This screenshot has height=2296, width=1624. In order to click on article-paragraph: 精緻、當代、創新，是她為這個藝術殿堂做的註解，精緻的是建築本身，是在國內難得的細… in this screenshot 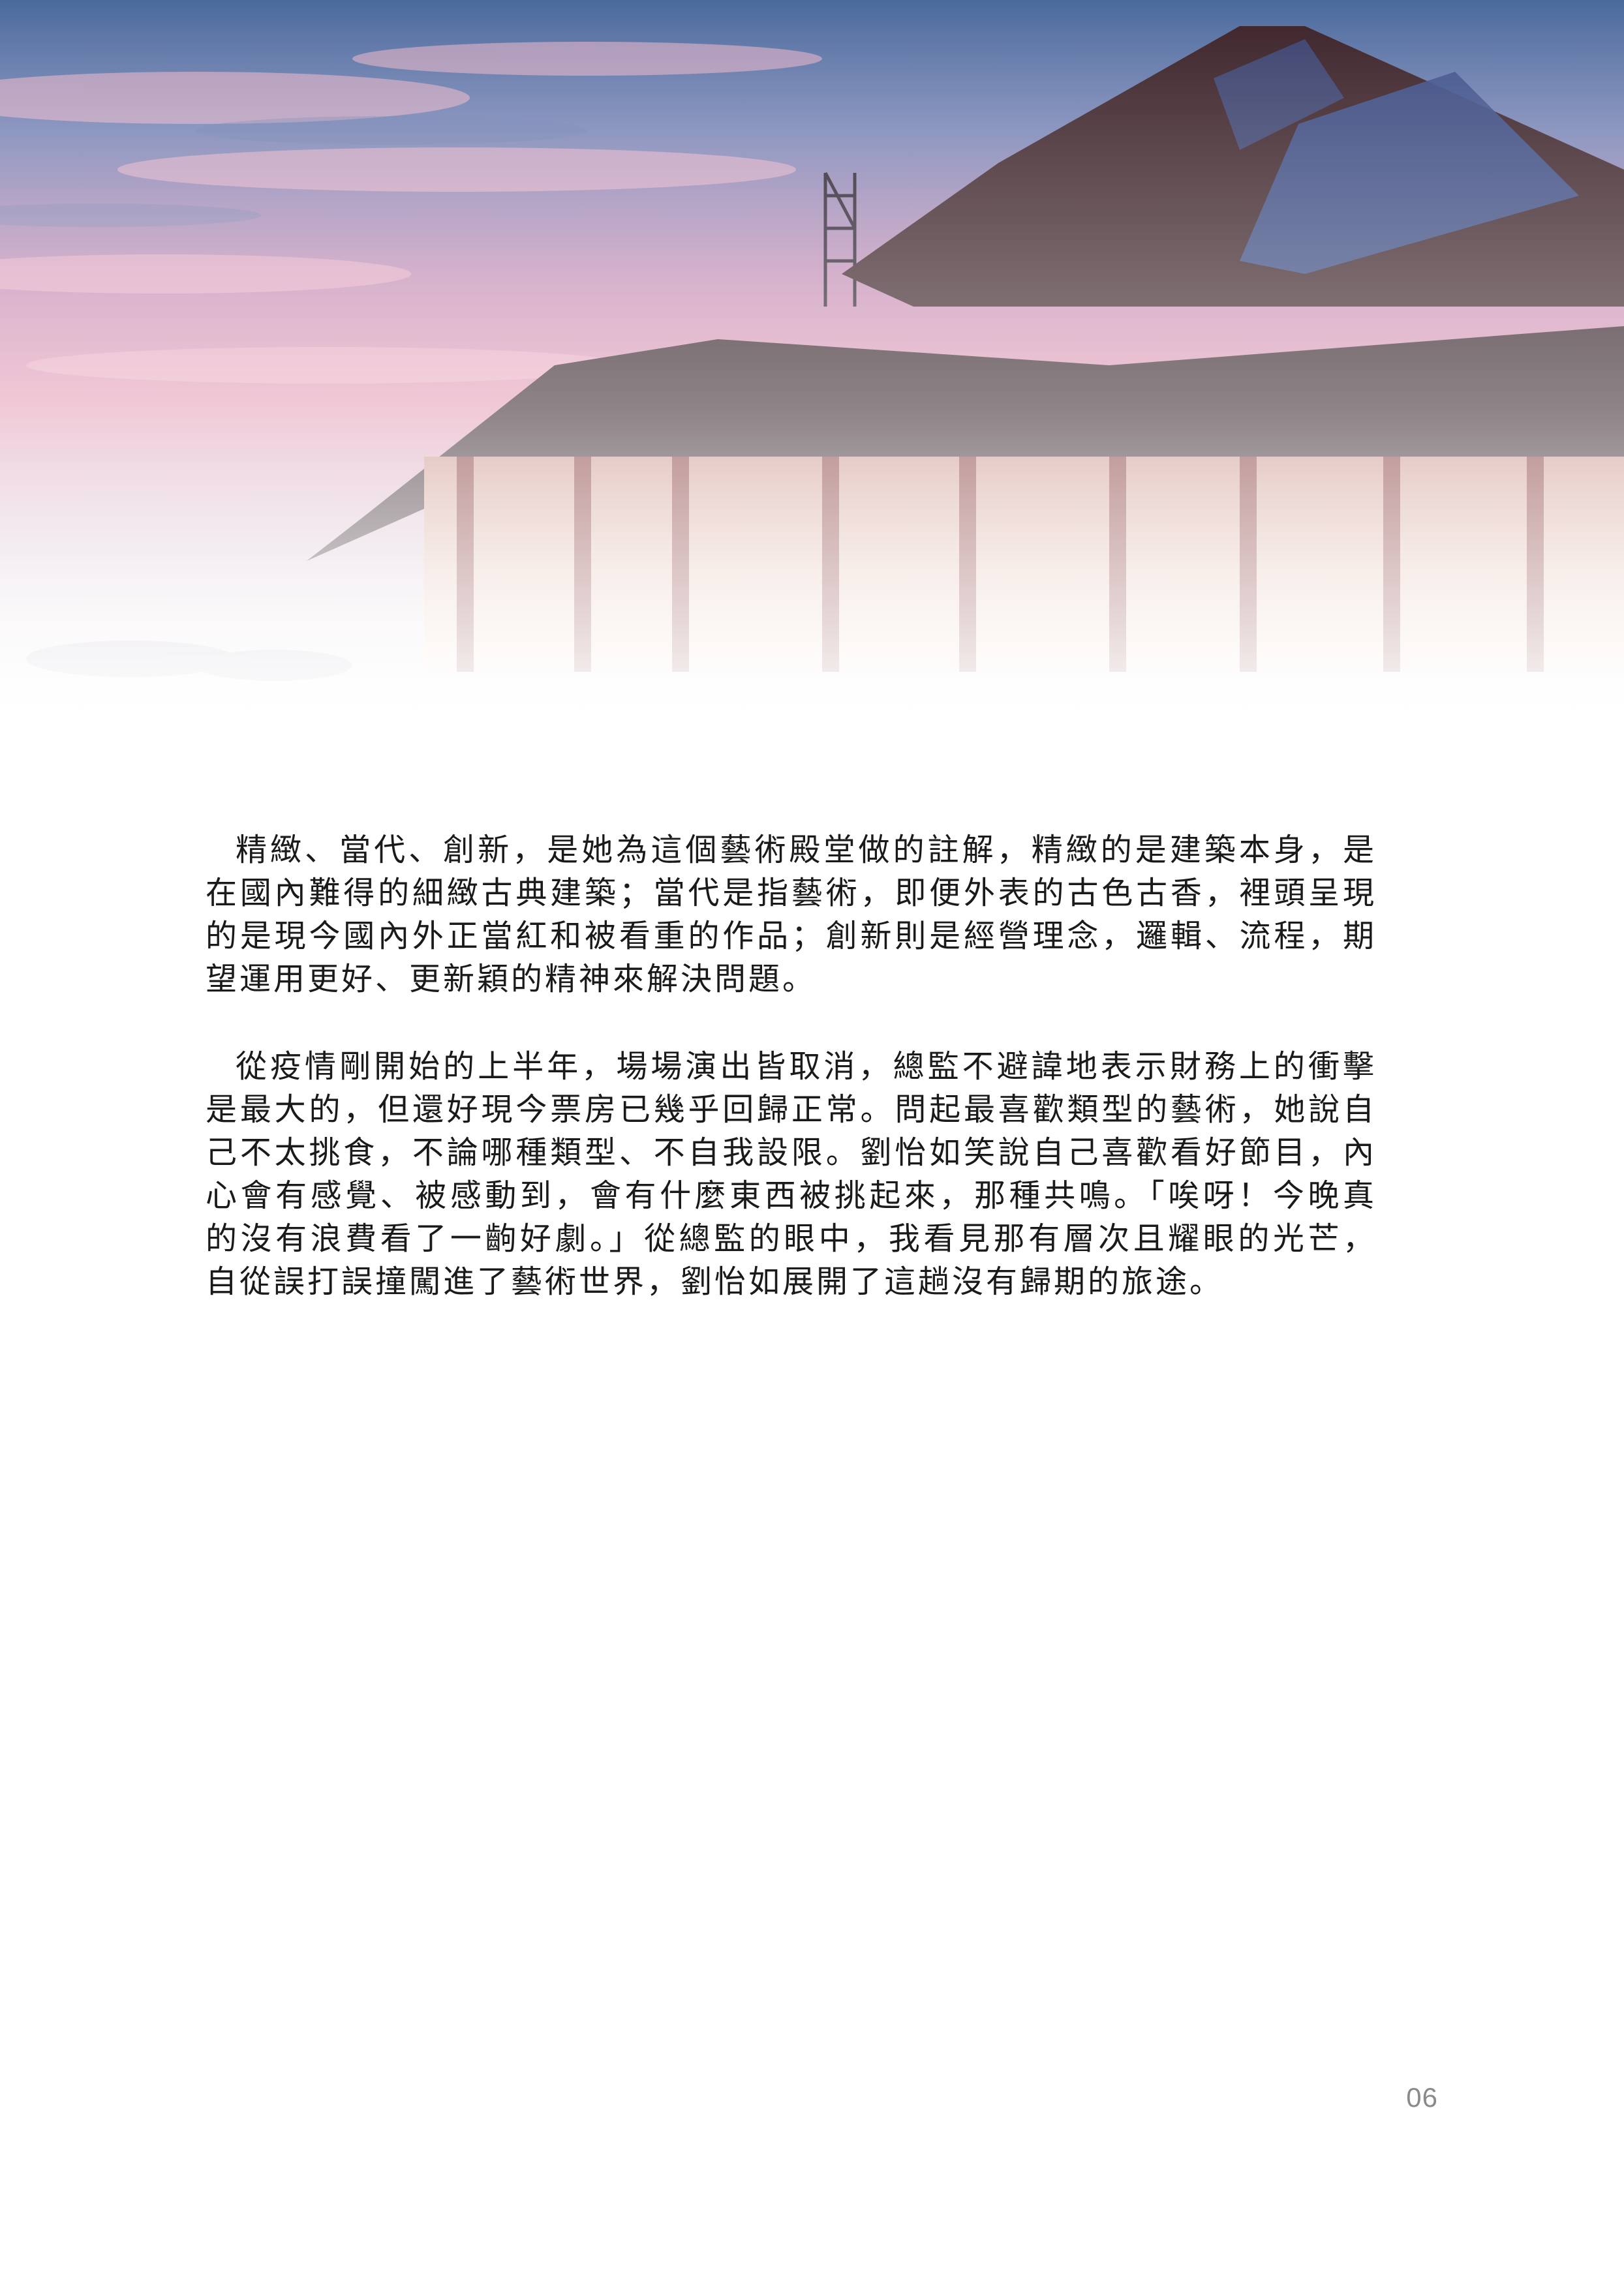, I will do `click(792, 914)`.